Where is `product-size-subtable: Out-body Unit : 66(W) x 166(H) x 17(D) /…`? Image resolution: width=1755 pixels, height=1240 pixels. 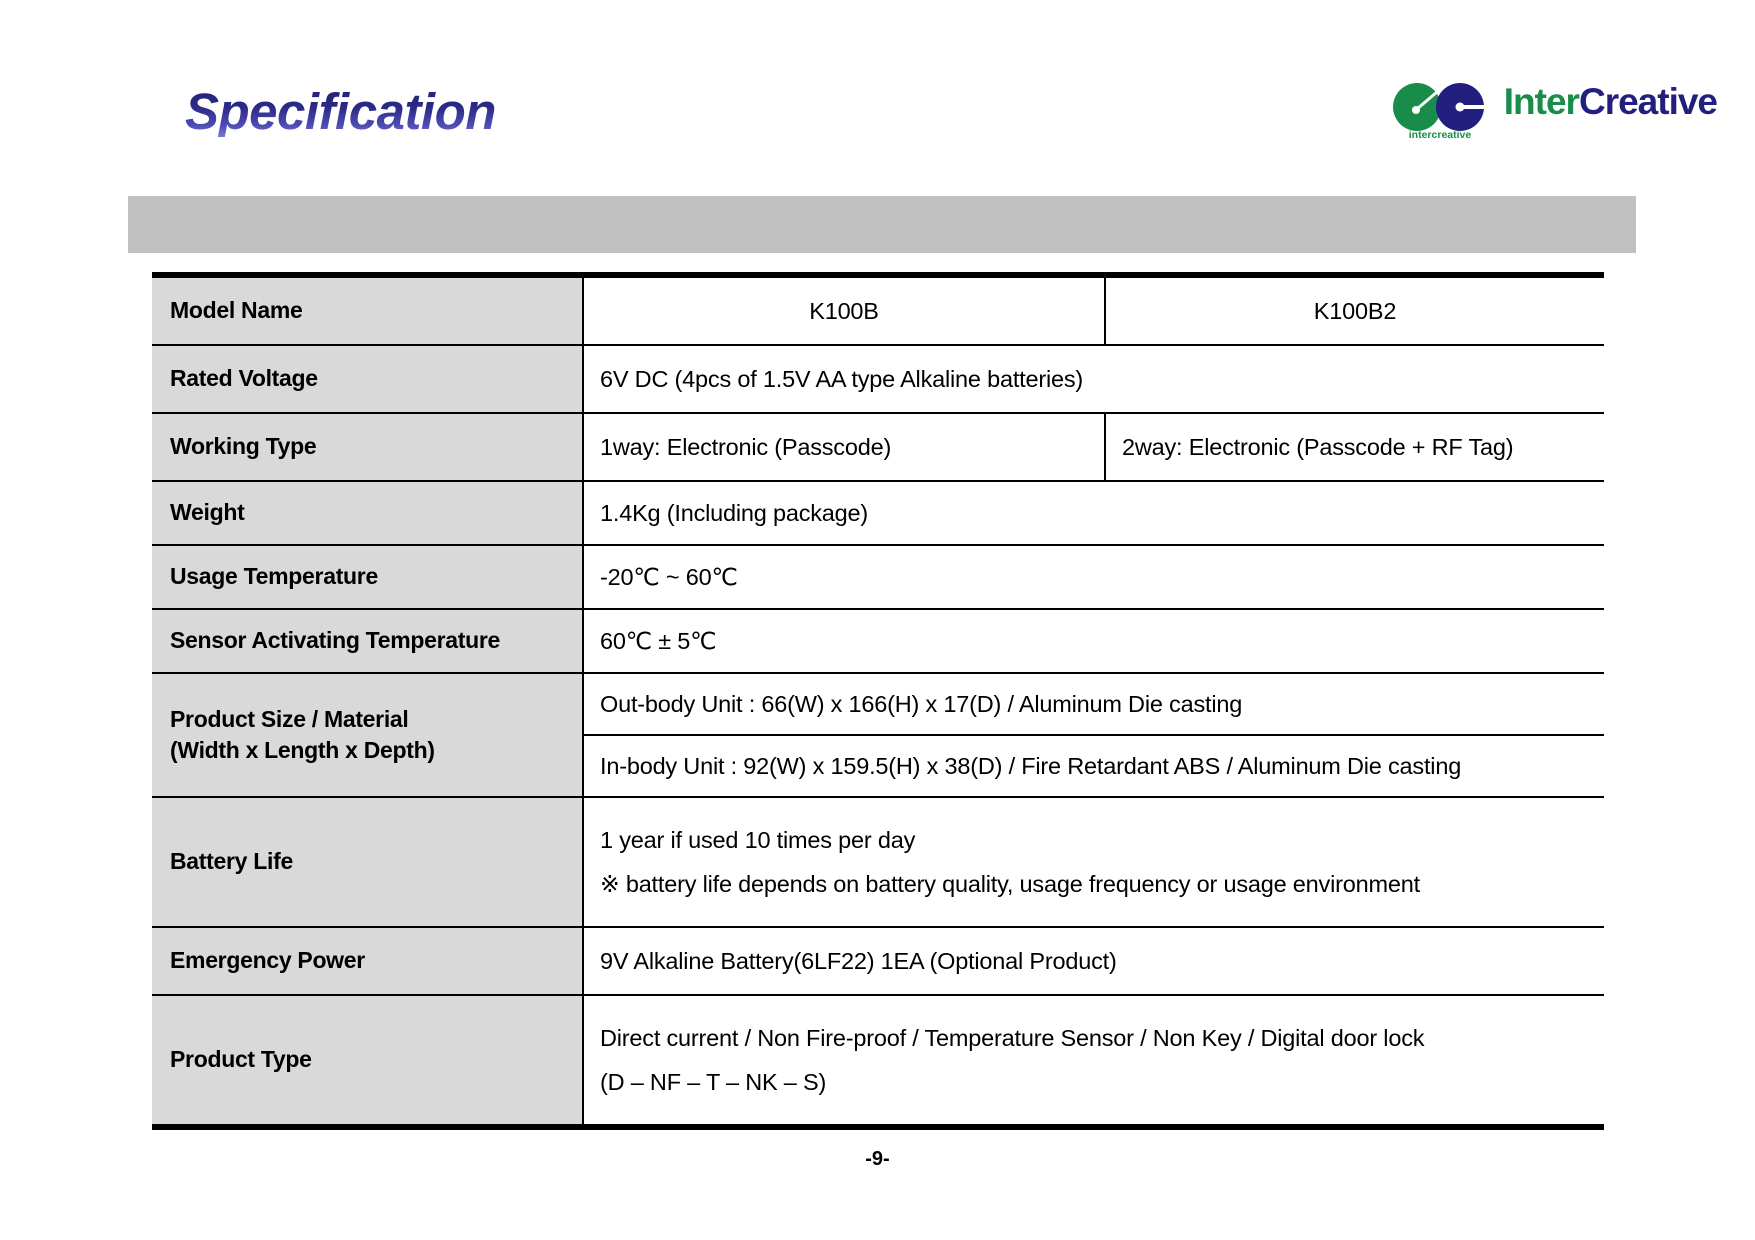 product-size-subtable: Out-body Unit : 66(W) x 166(H) x 17(D) /… is located at coordinates (1094, 735).